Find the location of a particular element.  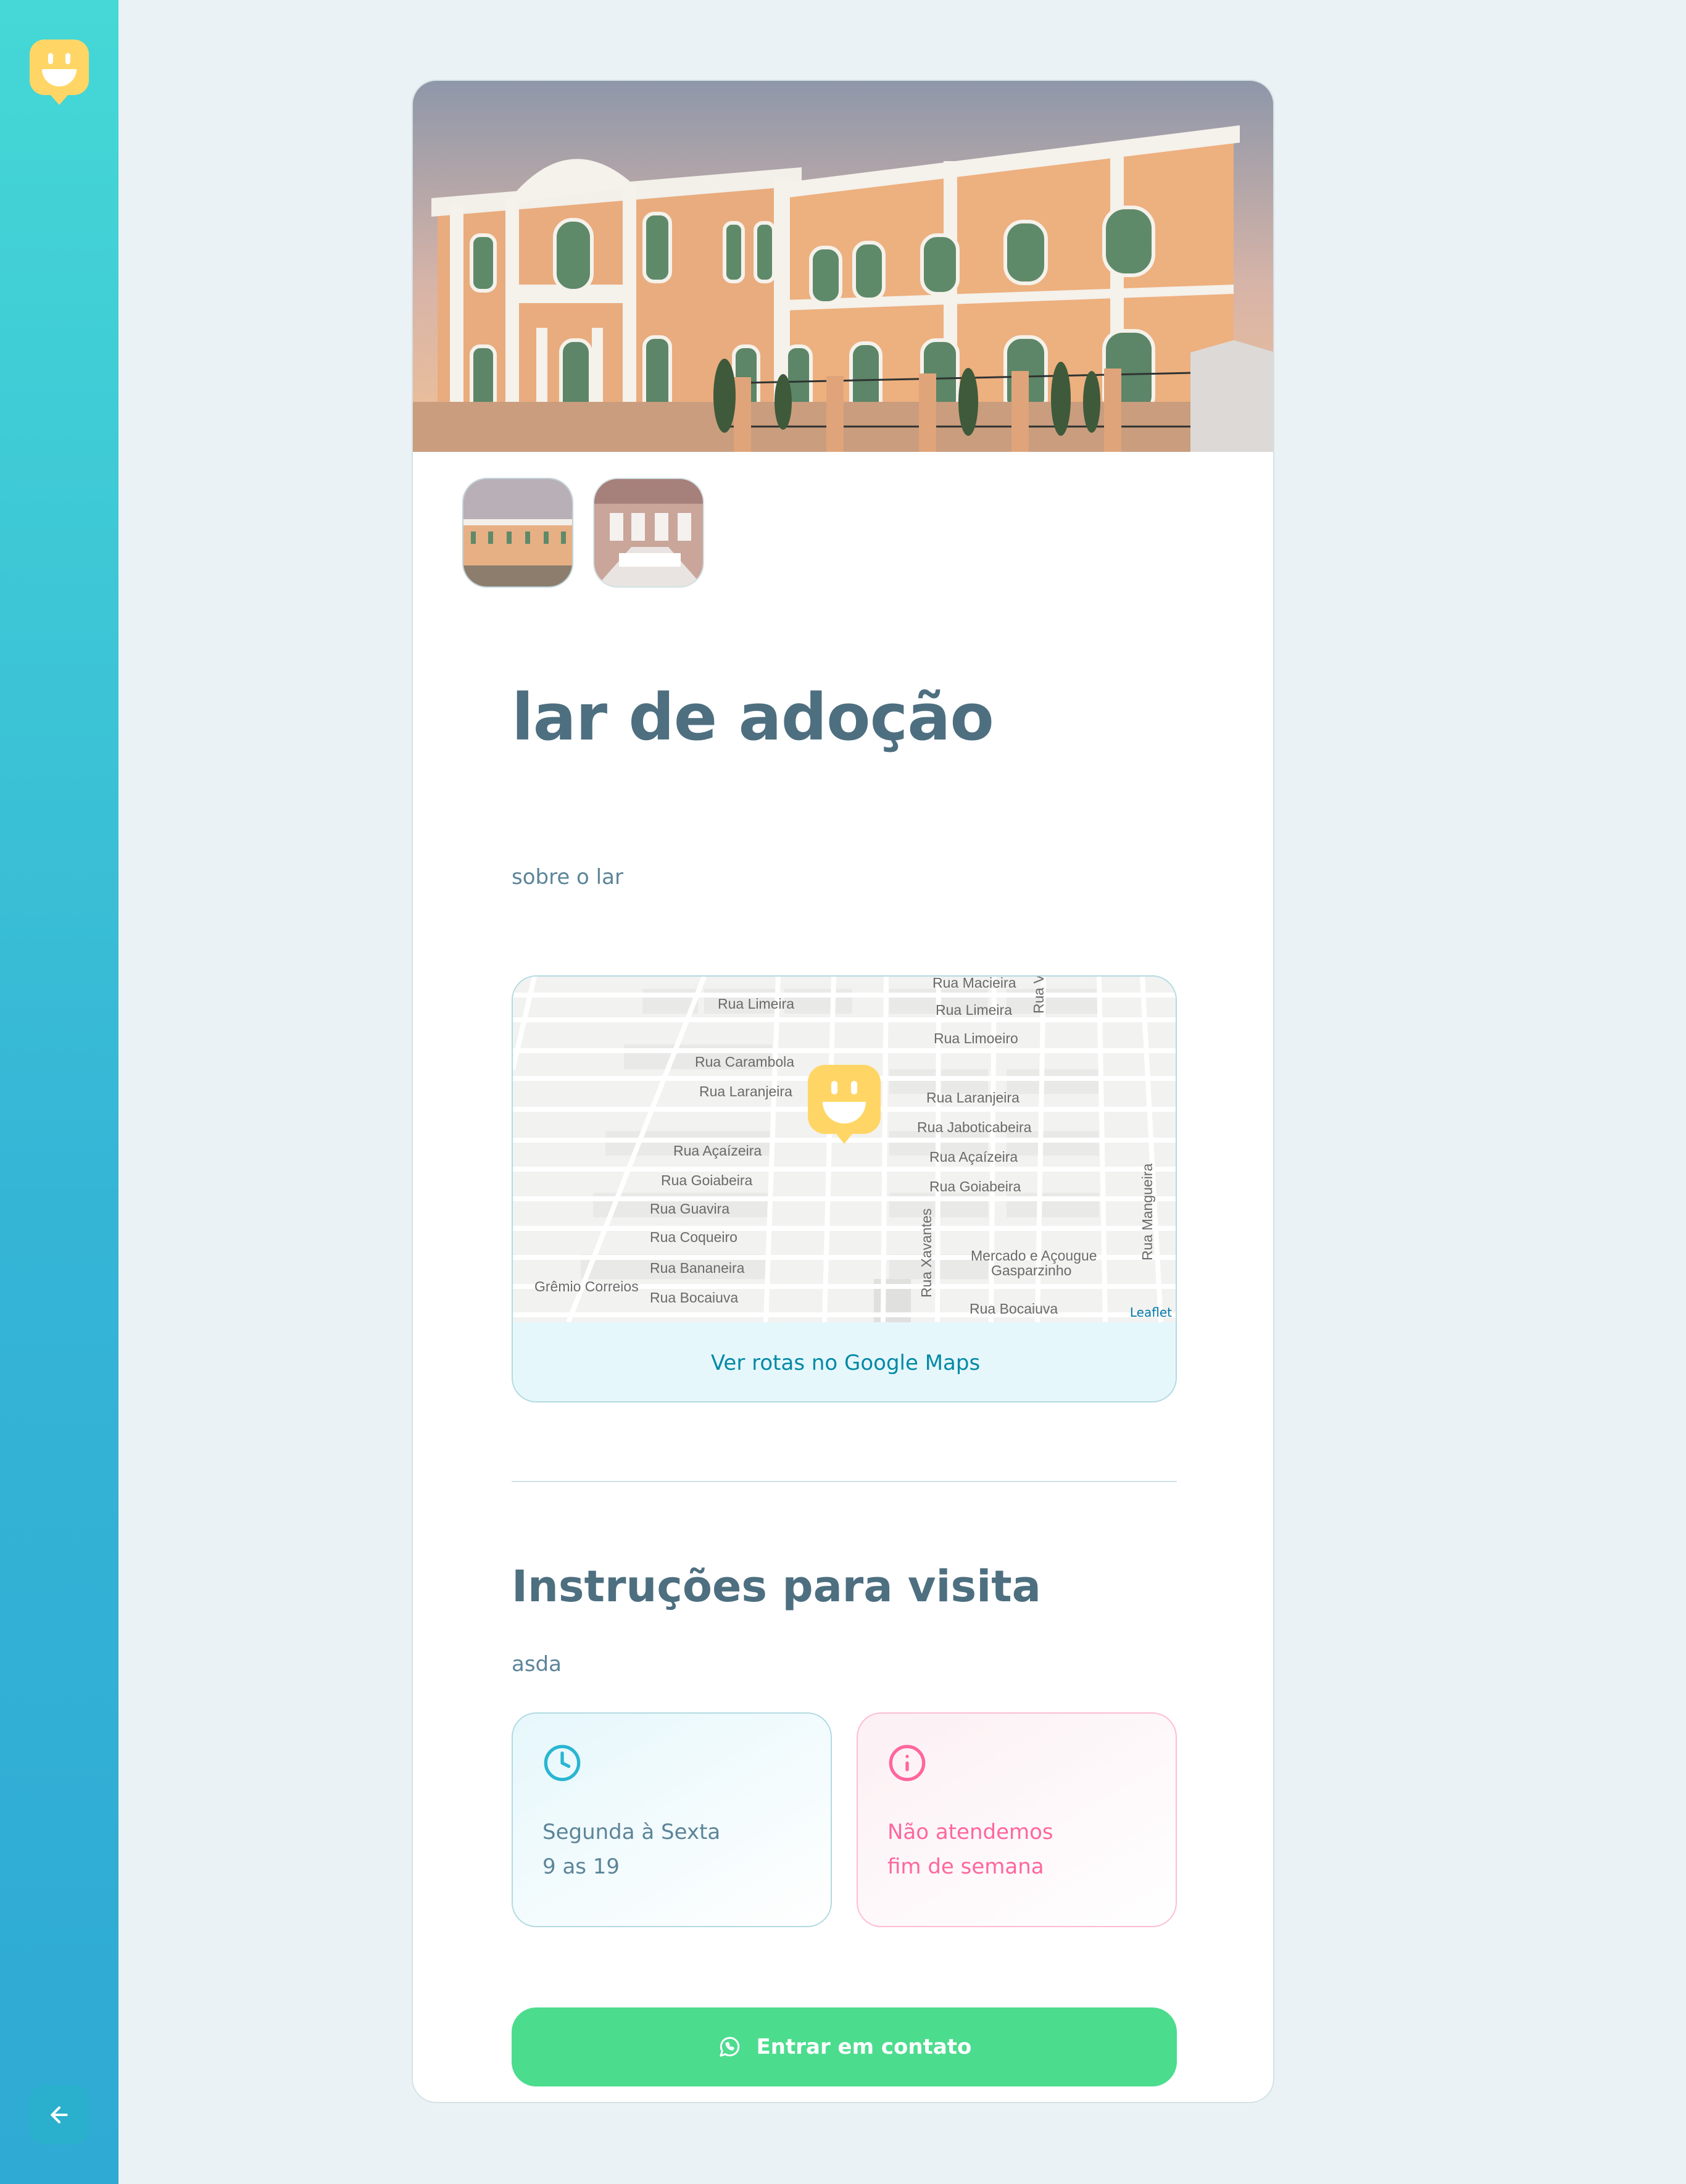

street-label: Rua Bananeira is located at coordinates (697, 1268).